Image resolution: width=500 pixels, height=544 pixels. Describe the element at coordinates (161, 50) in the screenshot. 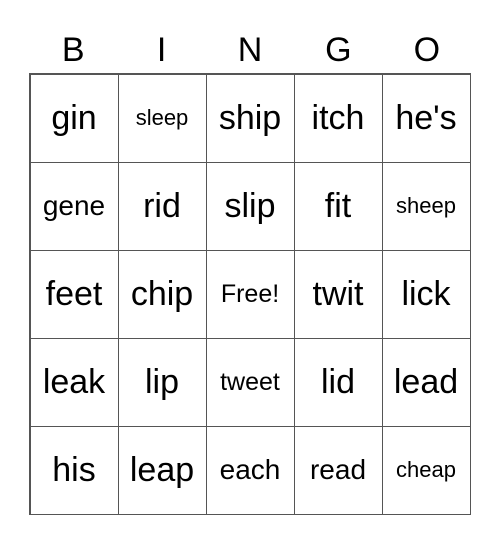

I see `header-letter-i: I` at that location.